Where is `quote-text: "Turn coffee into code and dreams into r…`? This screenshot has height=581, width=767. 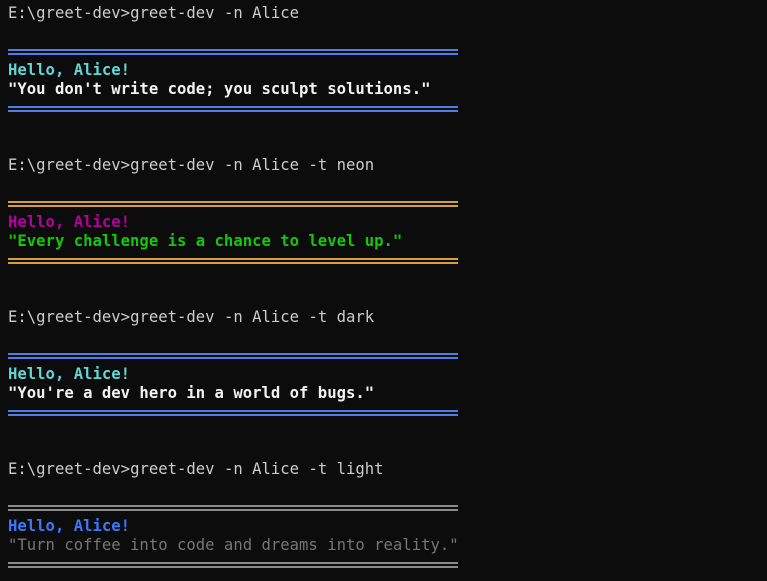
quote-text: "Turn coffee into code and dreams into r… is located at coordinates (233, 545).